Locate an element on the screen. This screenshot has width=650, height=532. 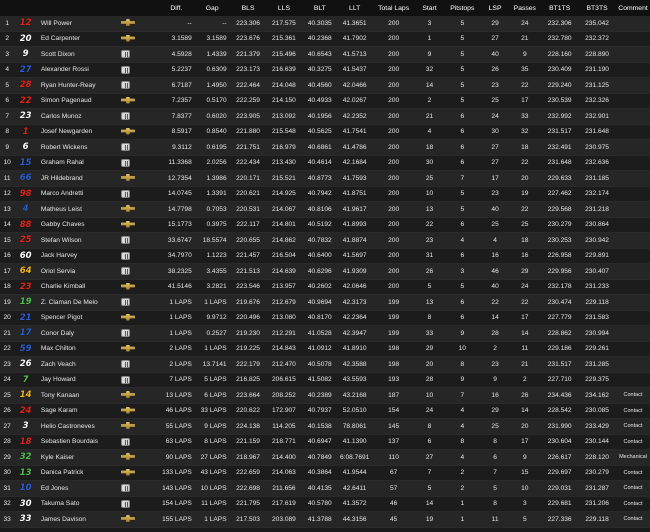
header-pos is located at coordinates (7, 8).